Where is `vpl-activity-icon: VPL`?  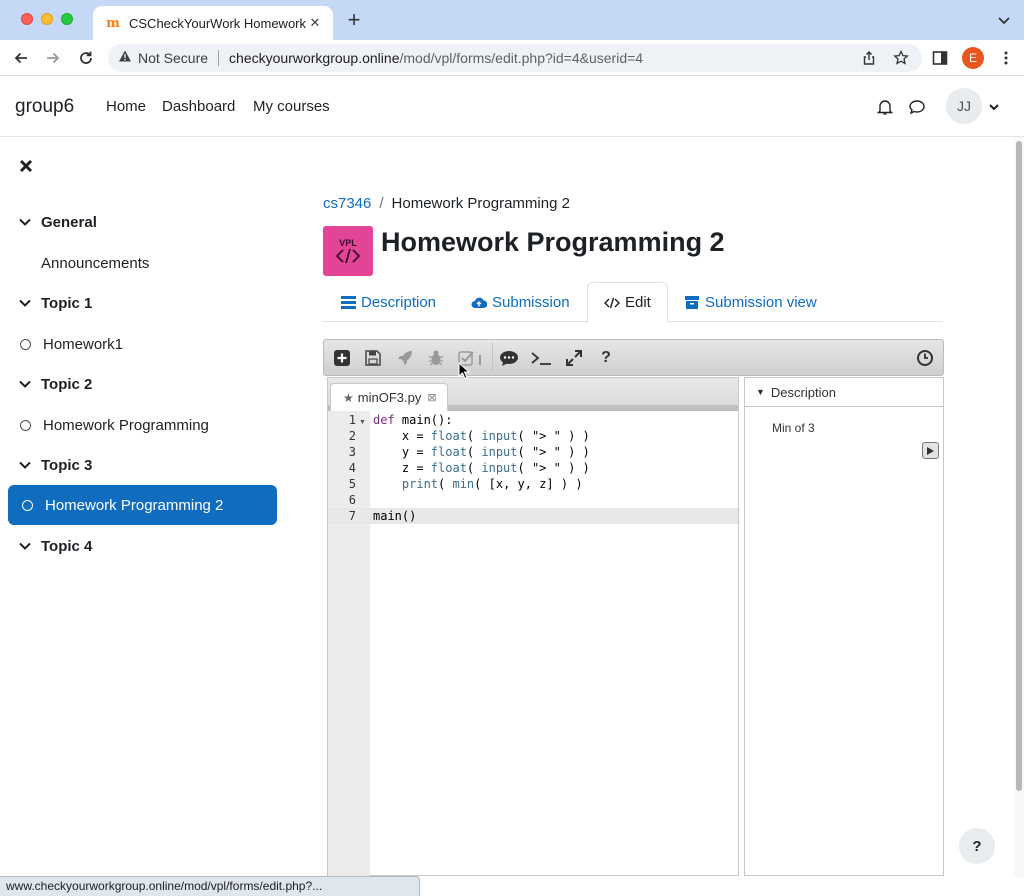 vpl-activity-icon: VPL is located at coordinates (348, 251).